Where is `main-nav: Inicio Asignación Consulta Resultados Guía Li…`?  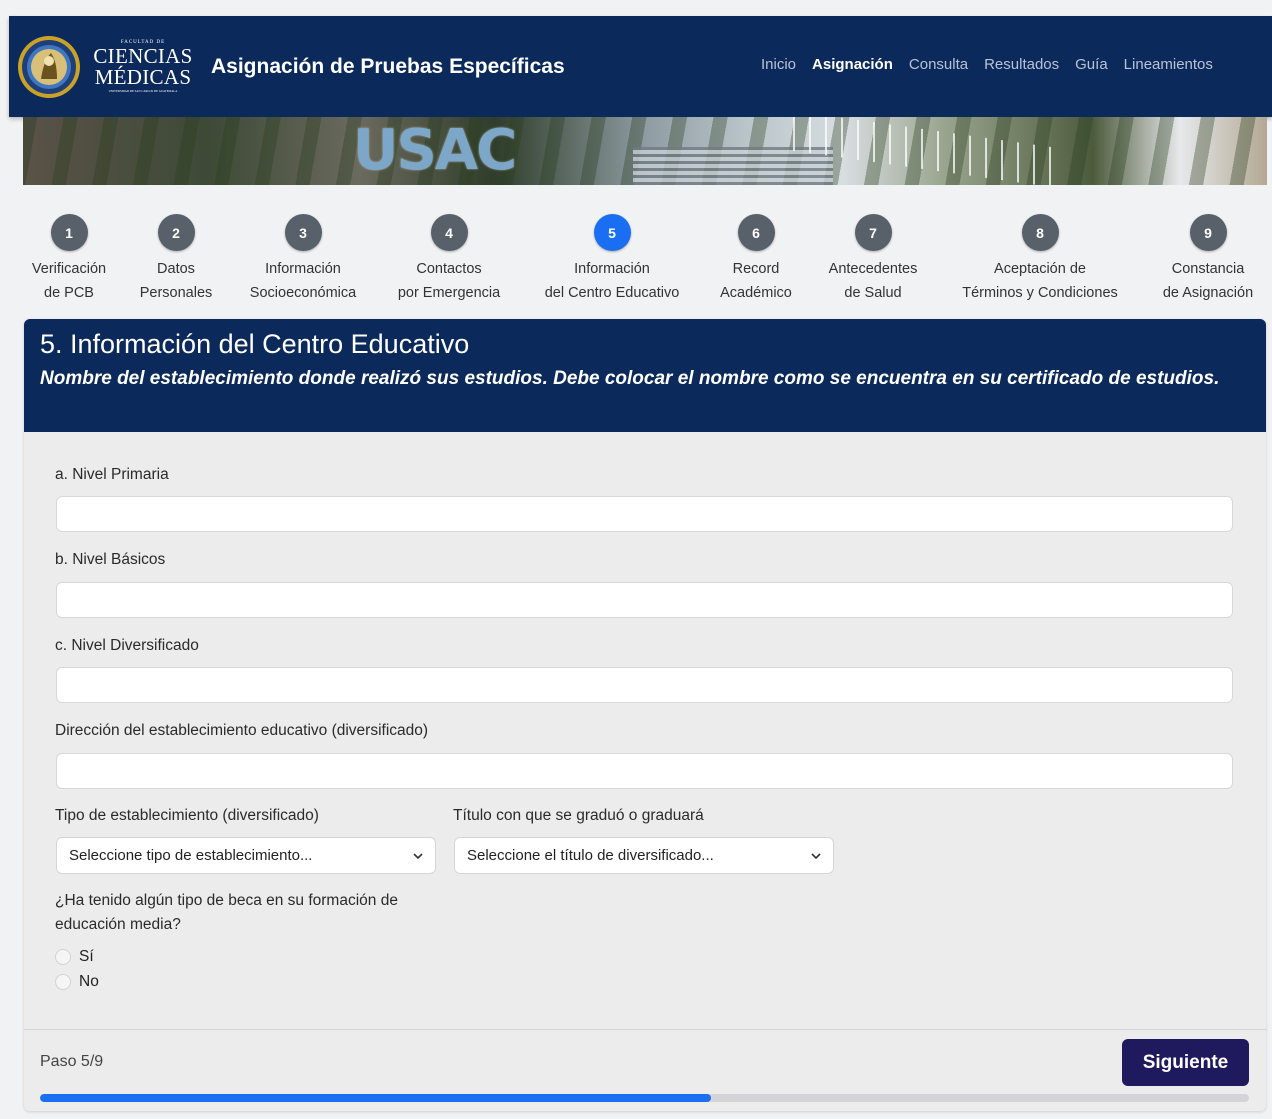 main-nav: Inicio Asignación Consulta Resultados Guía Li… is located at coordinates (987, 64).